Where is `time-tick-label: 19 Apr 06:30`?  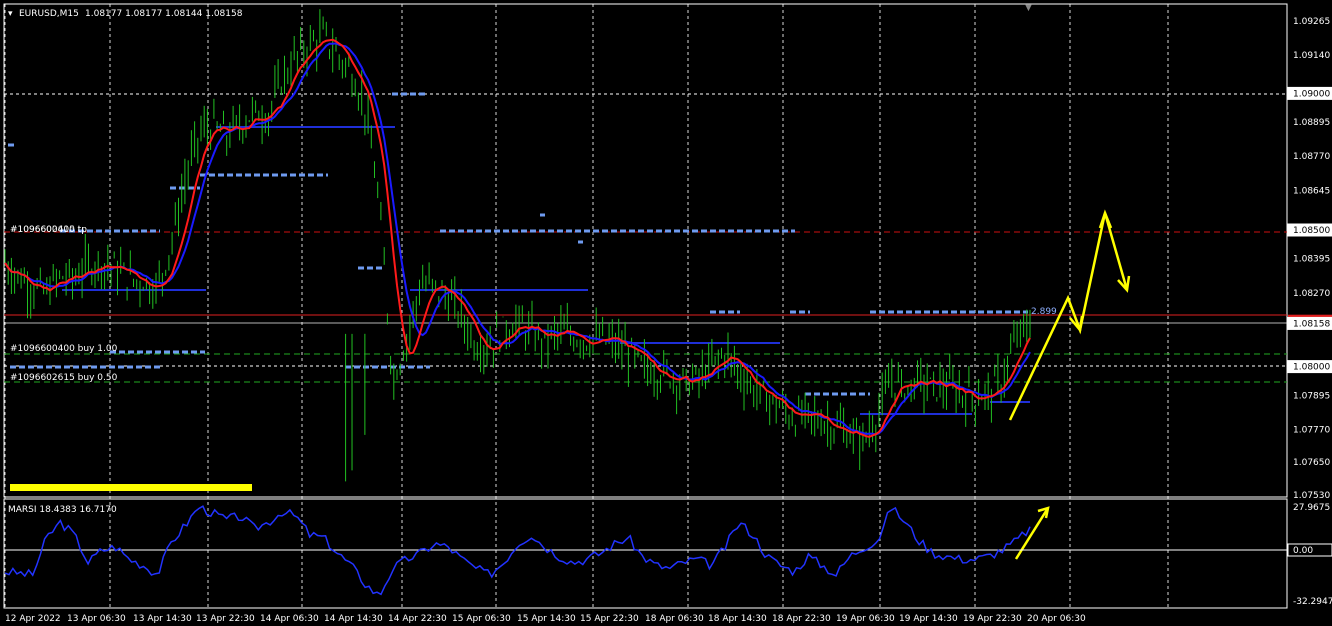
time-tick-label: 19 Apr 06:30 is located at coordinates (865, 619).